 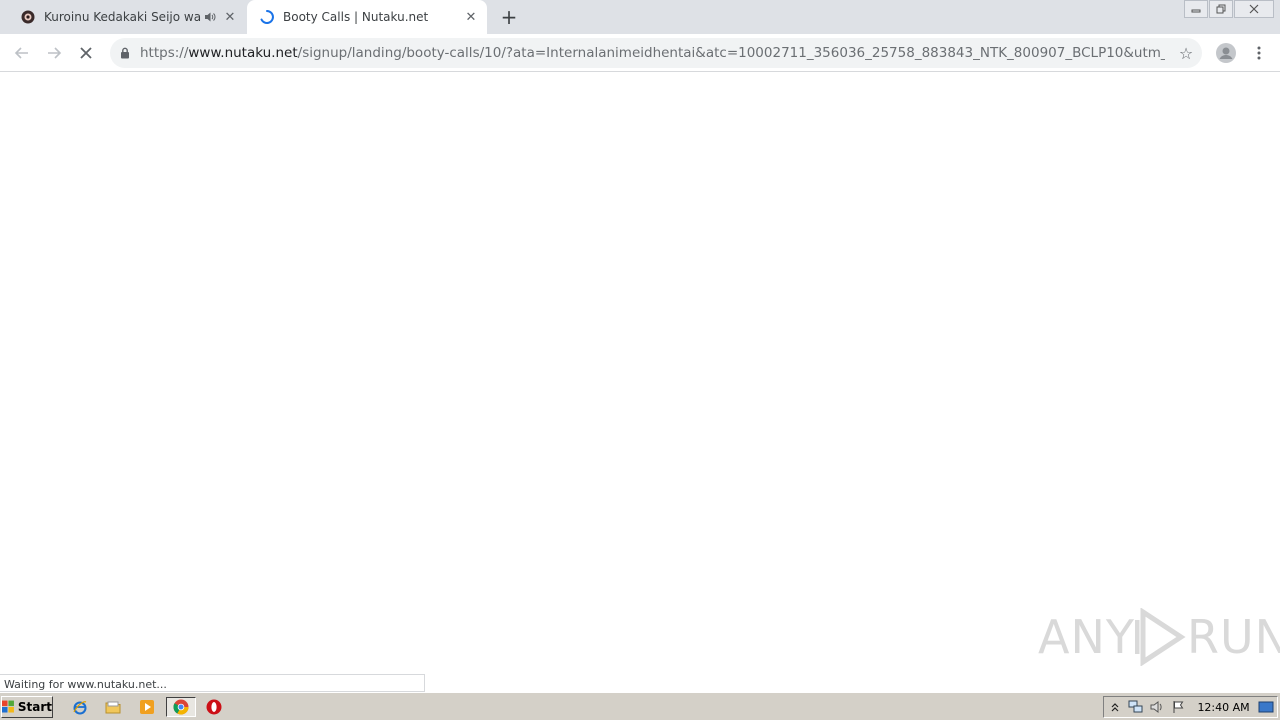 I want to click on windows-taskbar: Start 12:40 AM, so click(x=640, y=706).